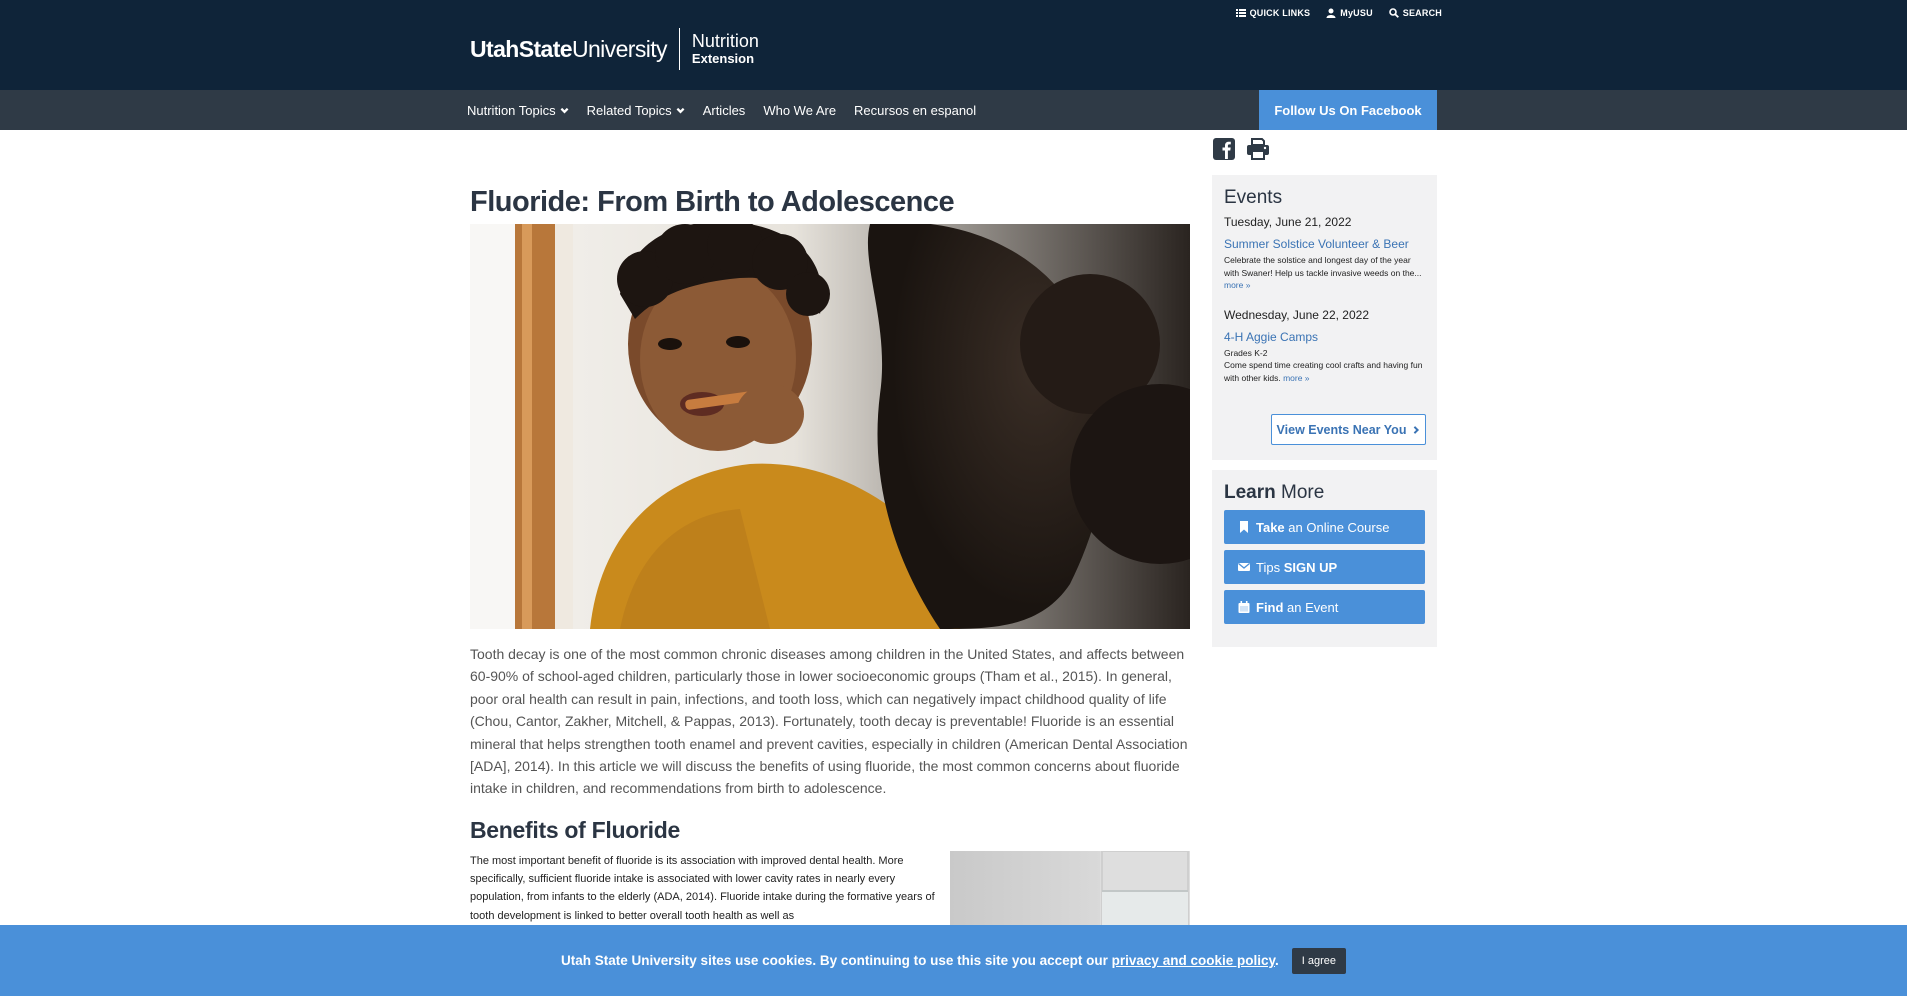  I want to click on nav-articles: Articles, so click(724, 110).